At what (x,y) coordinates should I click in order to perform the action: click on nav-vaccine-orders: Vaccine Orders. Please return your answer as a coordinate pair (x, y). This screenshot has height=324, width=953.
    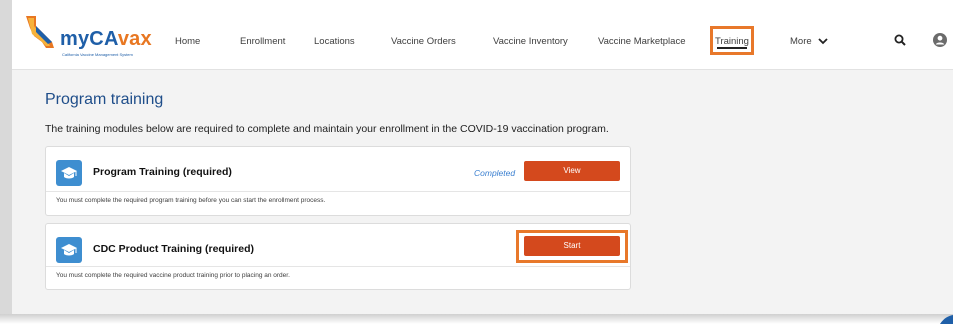
    Looking at the image, I should click on (423, 41).